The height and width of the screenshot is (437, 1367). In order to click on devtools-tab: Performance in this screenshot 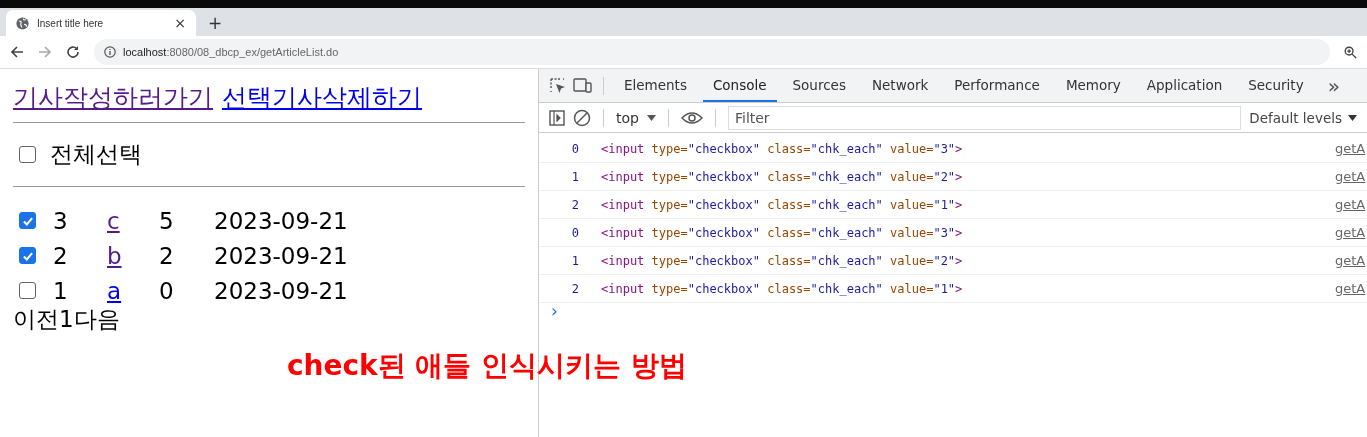, I will do `click(997, 85)`.